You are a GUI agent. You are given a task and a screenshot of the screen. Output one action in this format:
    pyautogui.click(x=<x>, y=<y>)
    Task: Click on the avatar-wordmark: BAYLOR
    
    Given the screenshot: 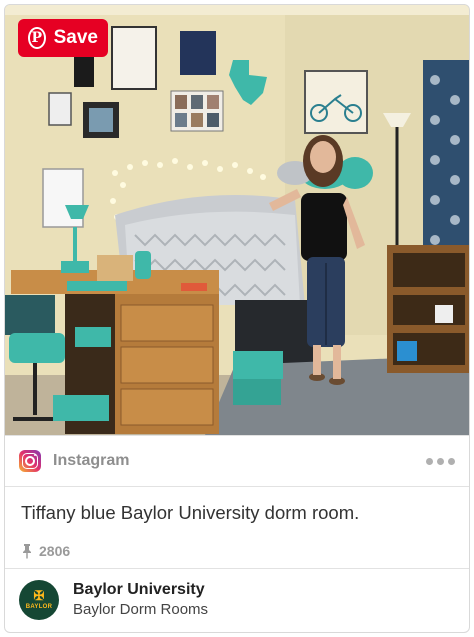 What is the action you would take?
    pyautogui.click(x=39, y=606)
    